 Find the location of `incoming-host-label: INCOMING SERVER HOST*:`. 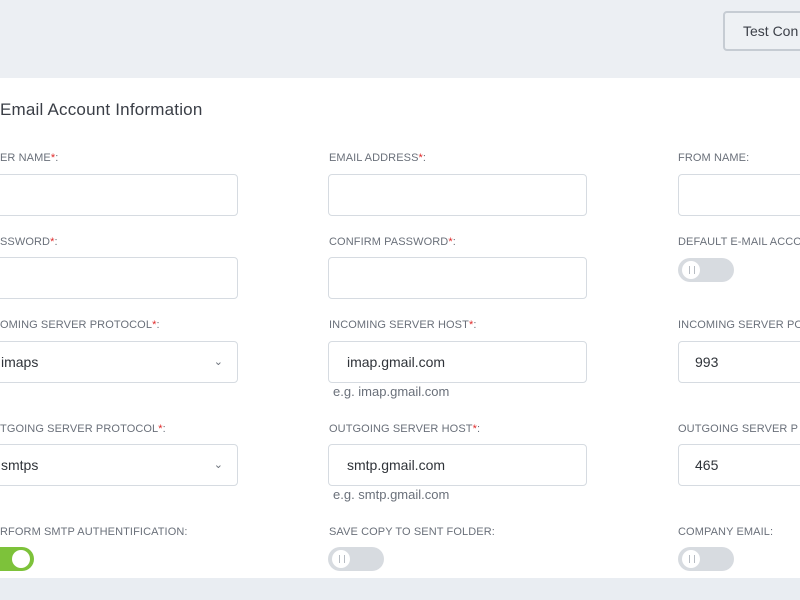

incoming-host-label: INCOMING SERVER HOST*: is located at coordinates (403, 325).